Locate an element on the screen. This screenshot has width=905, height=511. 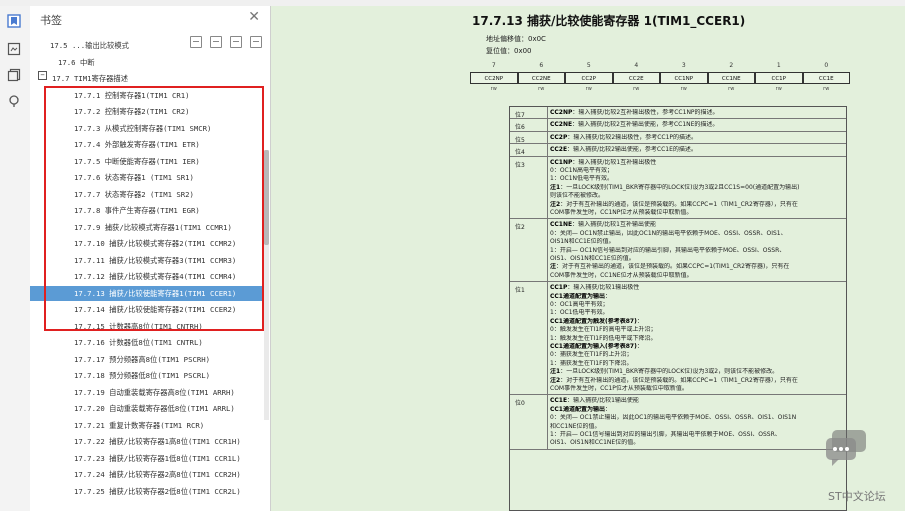
bookmark-item-label: 17.7.19 自动重装载寄存器高8位(TIM1 ARRH) is located at coordinates (154, 392).